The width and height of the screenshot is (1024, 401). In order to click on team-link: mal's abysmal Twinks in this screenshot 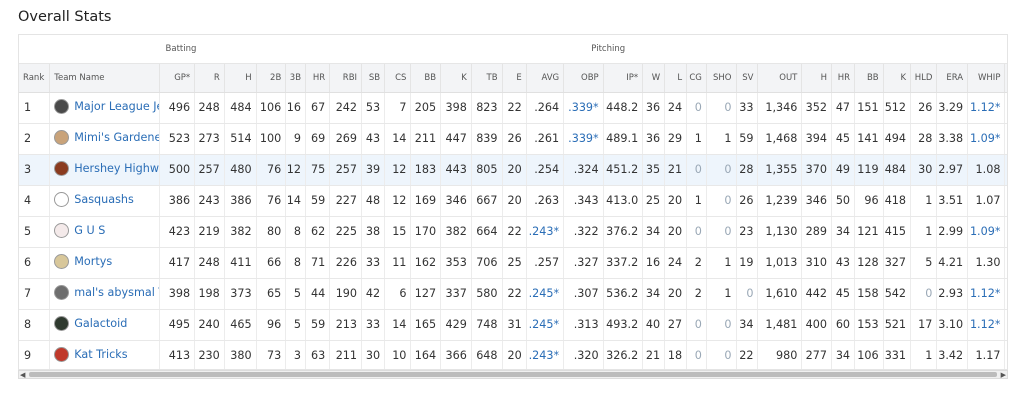, I will do `click(106, 292)`.